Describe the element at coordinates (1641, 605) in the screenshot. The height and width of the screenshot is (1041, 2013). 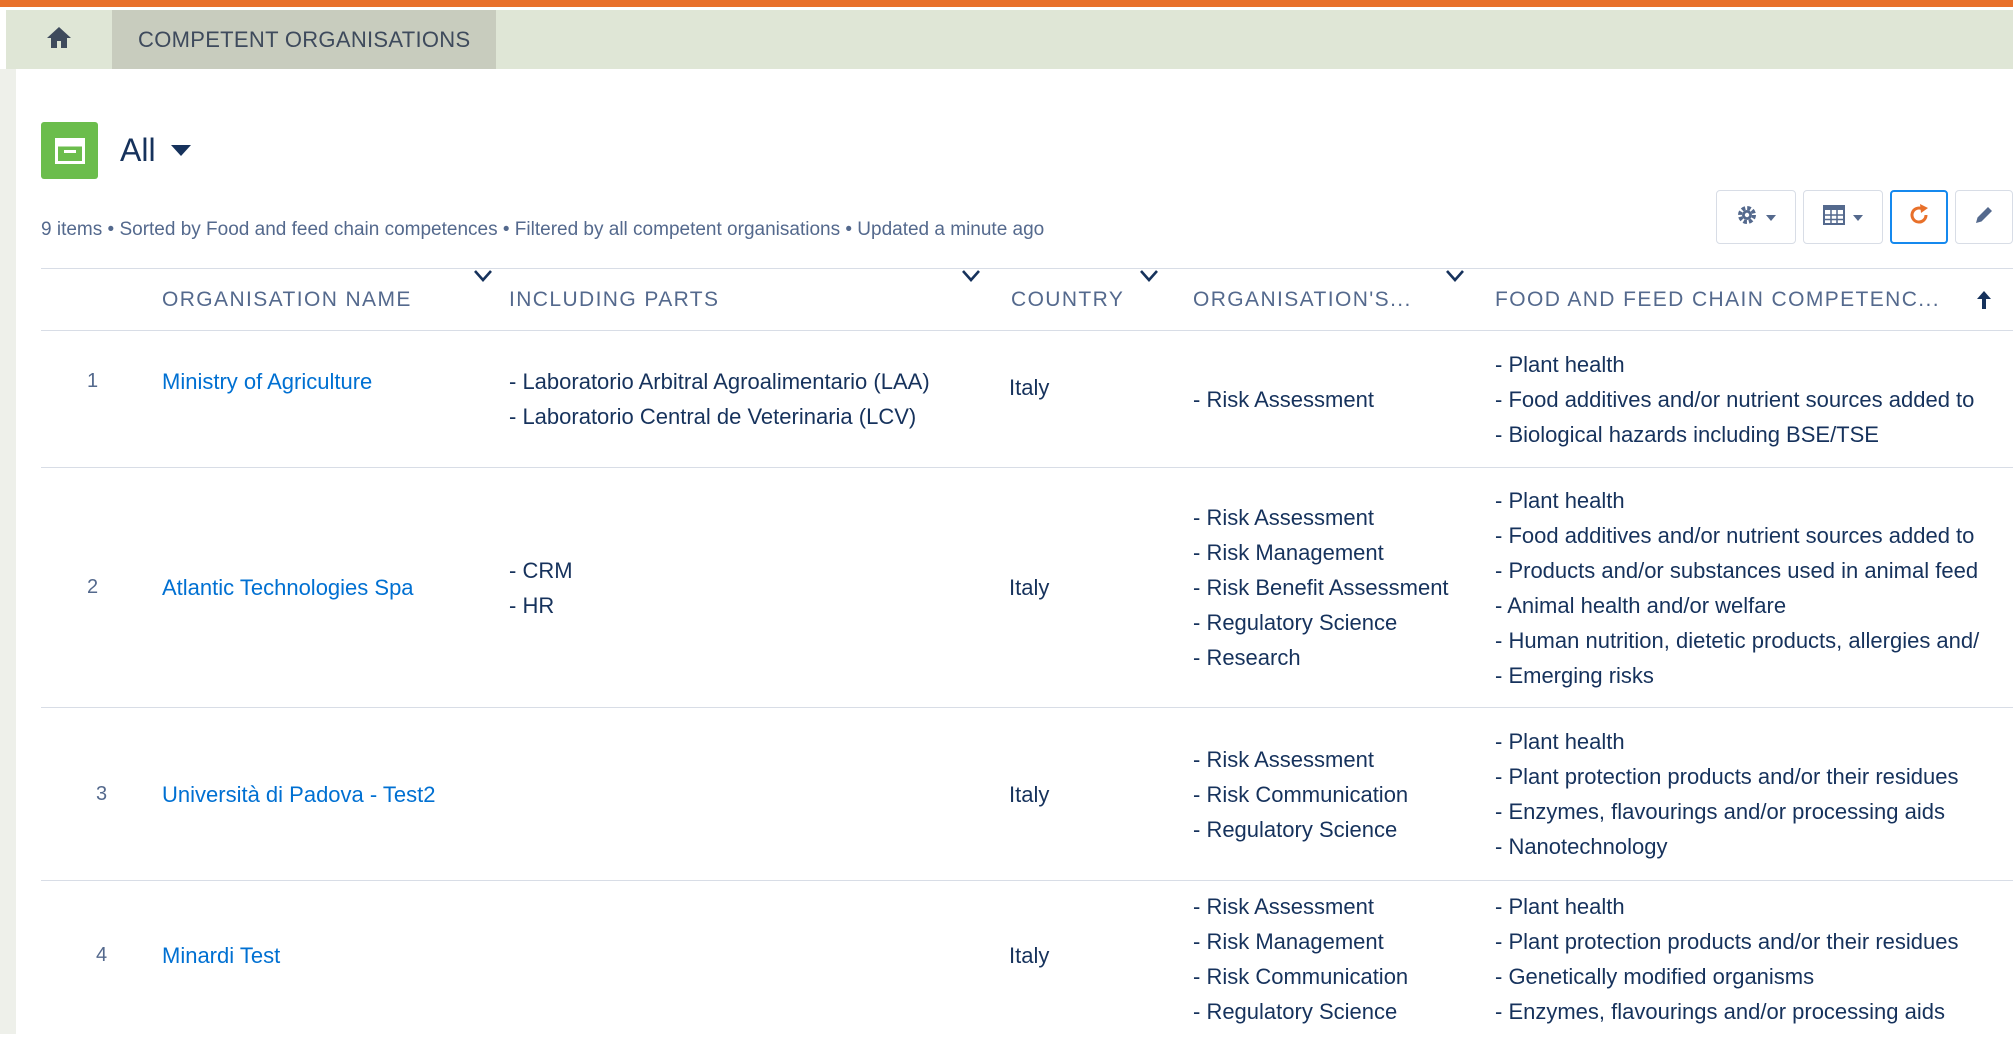
I see `competence-item: - Animal health and/or welfare` at that location.